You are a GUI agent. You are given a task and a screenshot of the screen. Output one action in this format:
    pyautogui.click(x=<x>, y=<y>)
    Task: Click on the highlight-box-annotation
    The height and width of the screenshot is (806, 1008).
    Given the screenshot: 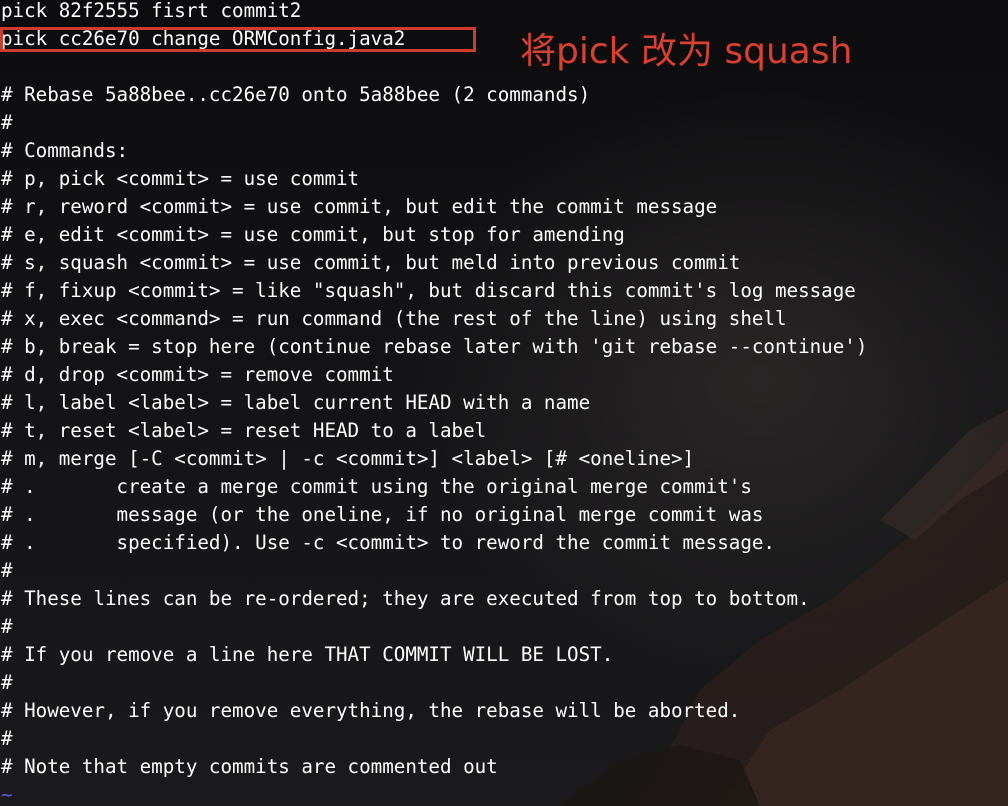 What is the action you would take?
    pyautogui.click(x=238, y=39)
    